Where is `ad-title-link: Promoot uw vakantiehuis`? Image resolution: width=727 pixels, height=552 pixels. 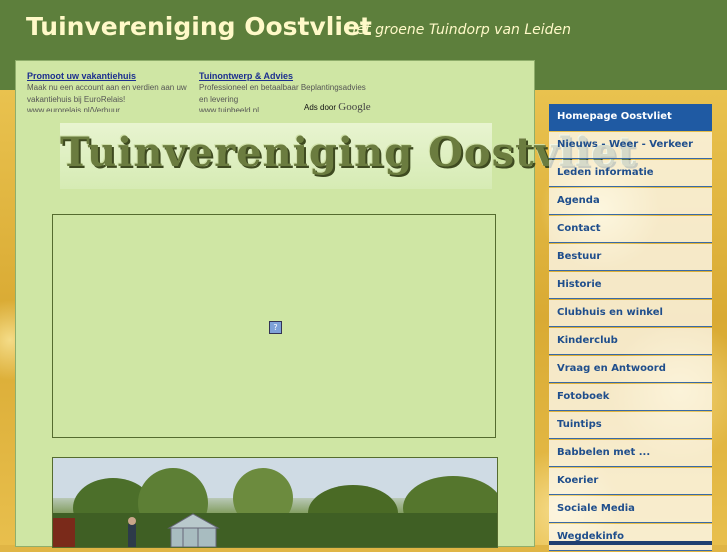 ad-title-link: Promoot uw vakantiehuis is located at coordinates (116, 76).